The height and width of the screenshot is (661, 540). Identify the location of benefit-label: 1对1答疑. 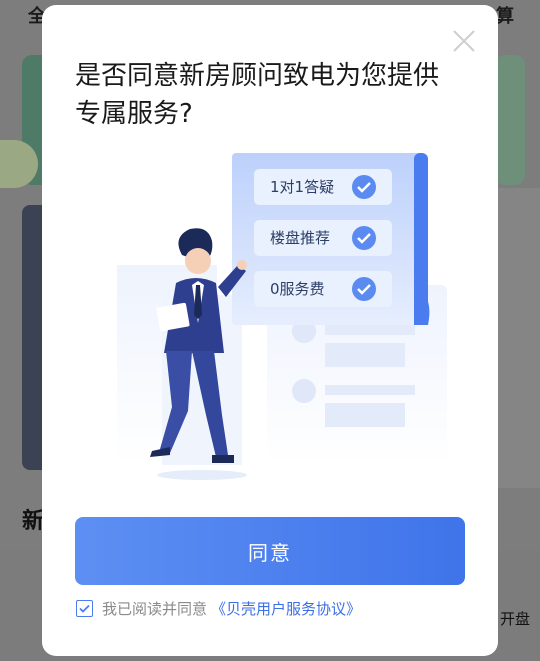
(302, 187).